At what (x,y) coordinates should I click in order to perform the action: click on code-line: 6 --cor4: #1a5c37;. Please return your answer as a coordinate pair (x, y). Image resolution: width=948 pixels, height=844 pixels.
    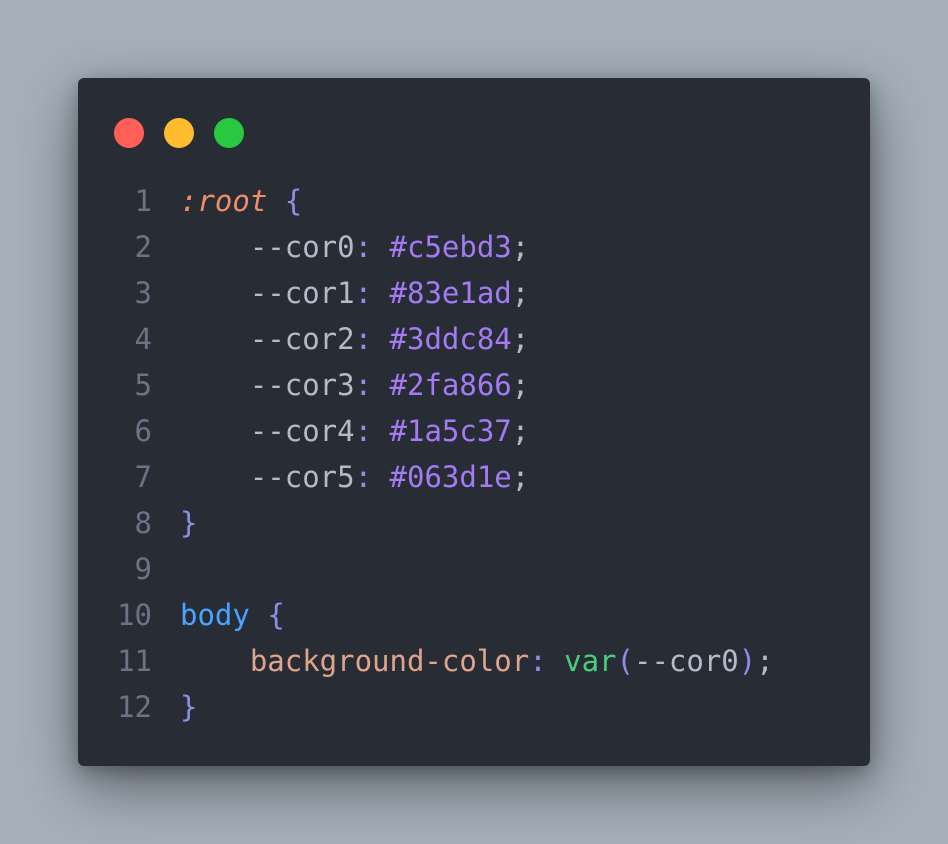
    Looking at the image, I should click on (474, 431).